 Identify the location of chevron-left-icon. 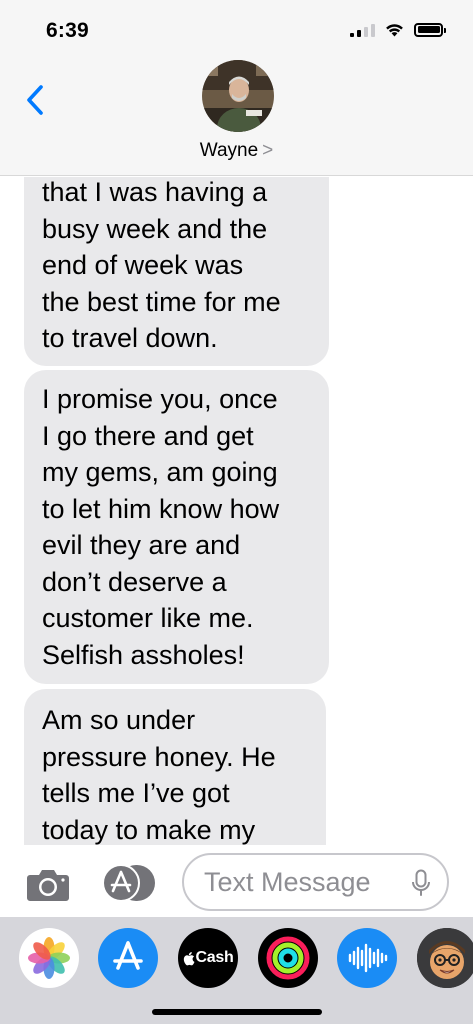
(35, 100).